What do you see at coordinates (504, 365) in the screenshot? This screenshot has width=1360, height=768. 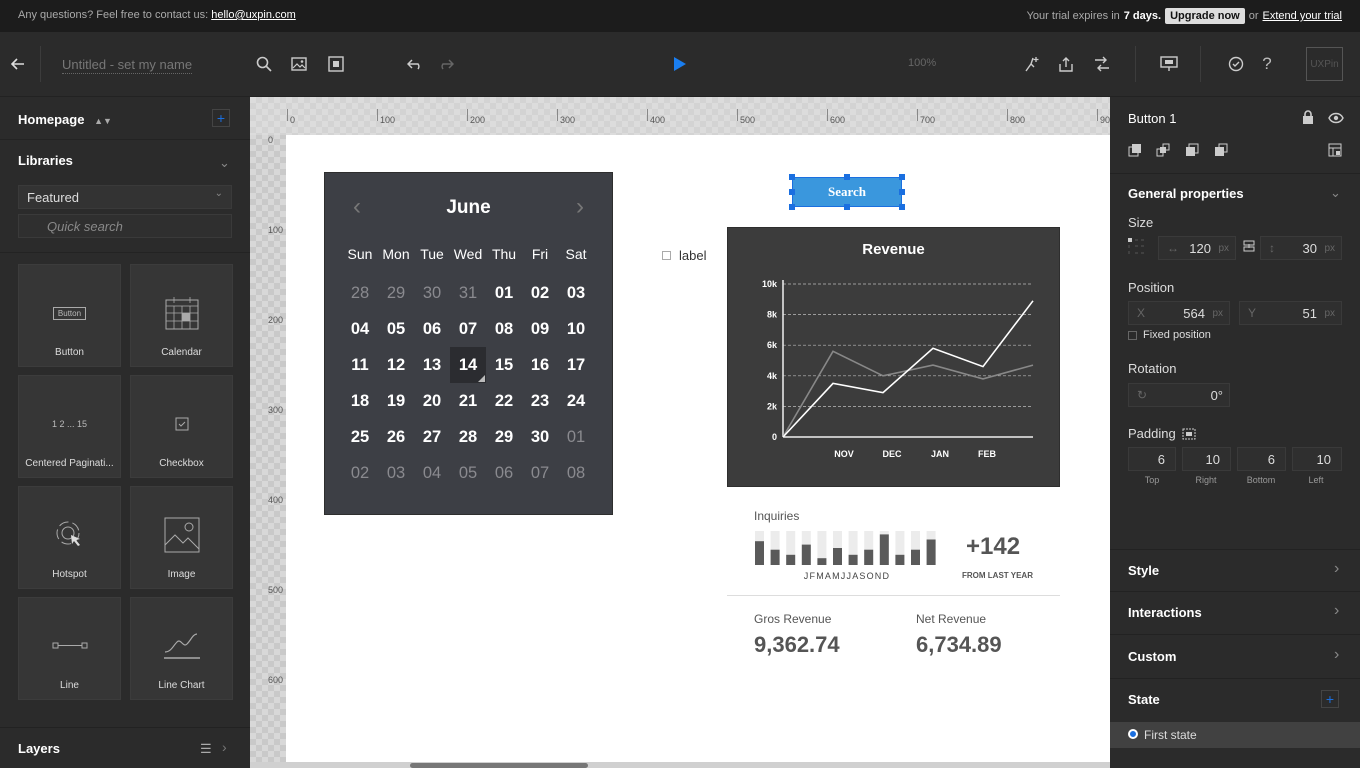 I see `calendar-day: 15` at bounding box center [504, 365].